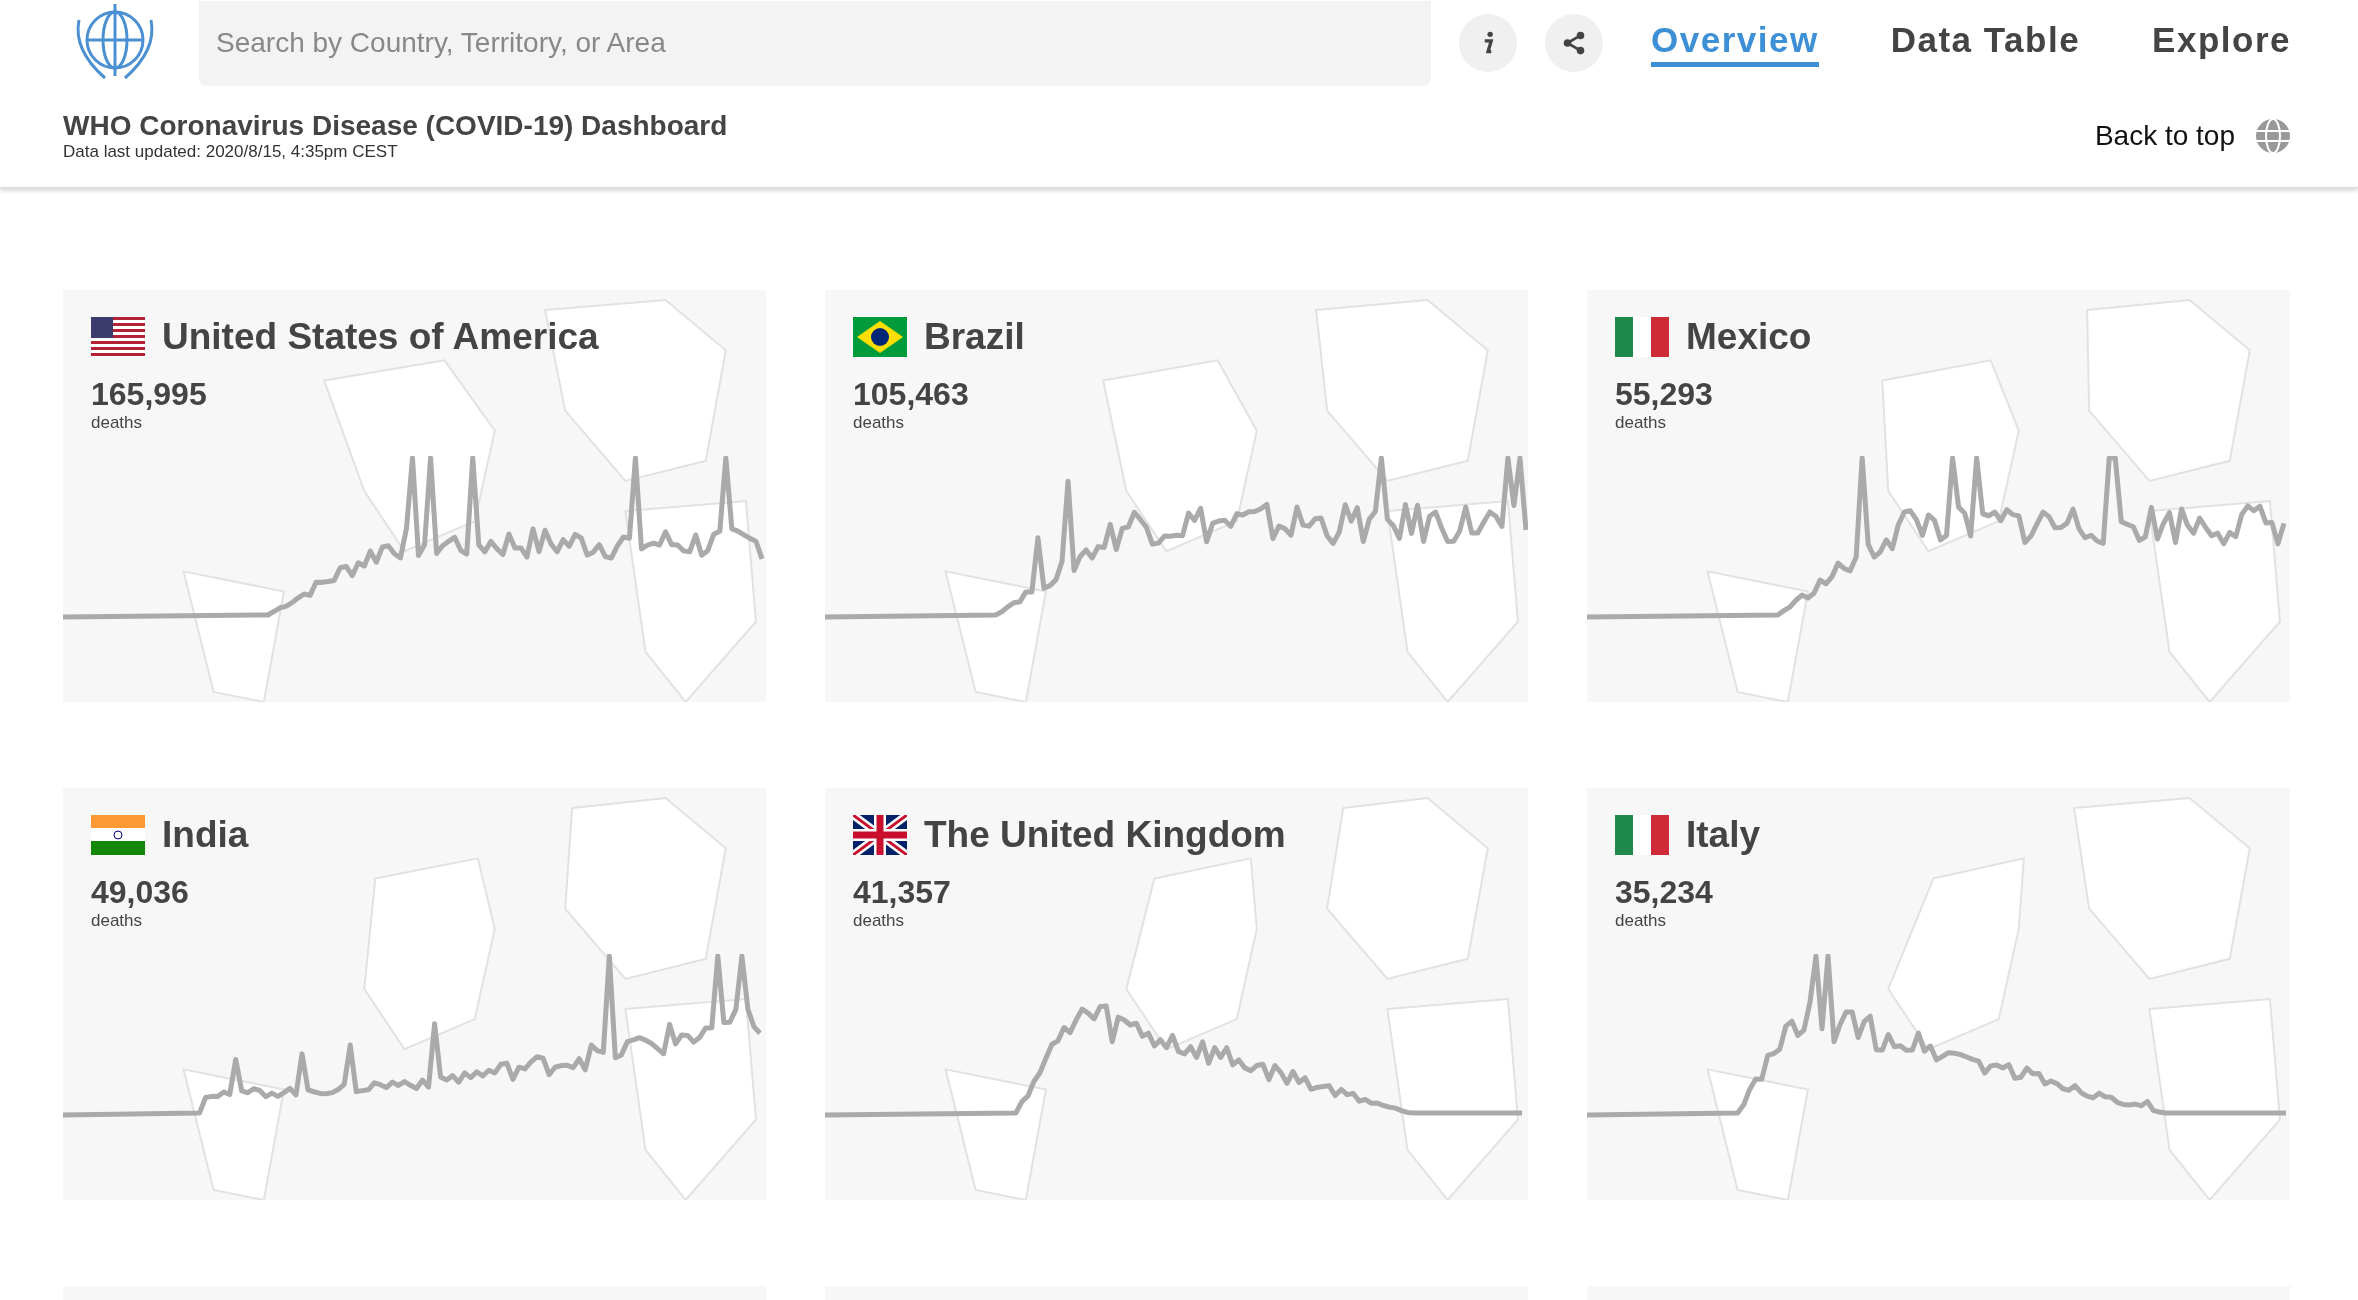 This screenshot has width=2358, height=1300. Describe the element at coordinates (140, 892) in the screenshot. I see `death-count: 49,036` at that location.